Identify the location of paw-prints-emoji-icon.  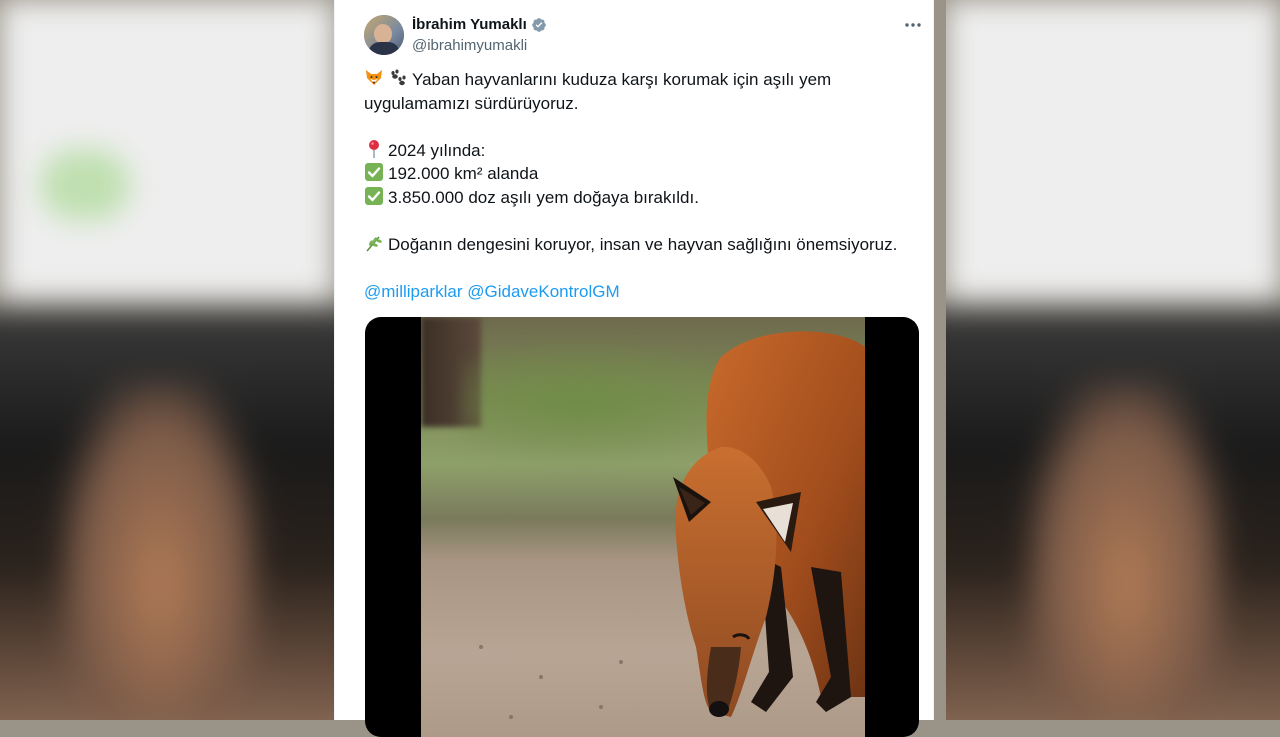
(398, 77).